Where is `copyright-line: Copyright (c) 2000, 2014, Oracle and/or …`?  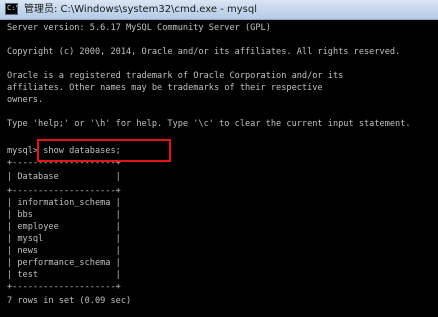 copyright-line: Copyright (c) 2000, 2014, Oracle and/or … is located at coordinates (204, 52).